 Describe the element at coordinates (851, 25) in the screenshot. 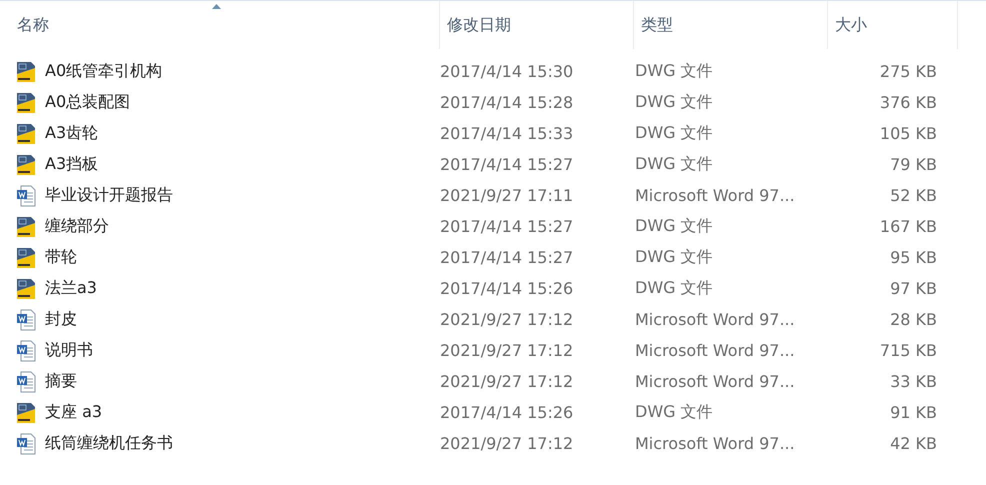

I see `column-label: 大小` at that location.